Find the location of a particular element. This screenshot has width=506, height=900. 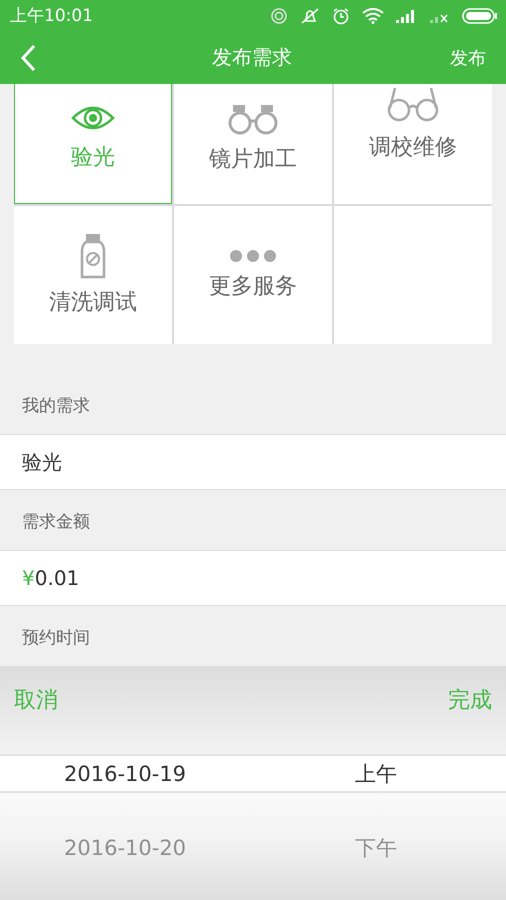

section-label: 预约时间 is located at coordinates (56, 638).